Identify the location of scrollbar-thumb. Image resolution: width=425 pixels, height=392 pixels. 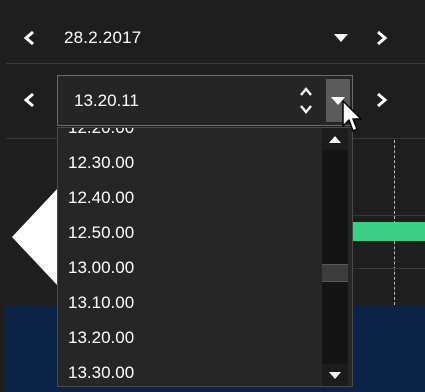
(335, 272).